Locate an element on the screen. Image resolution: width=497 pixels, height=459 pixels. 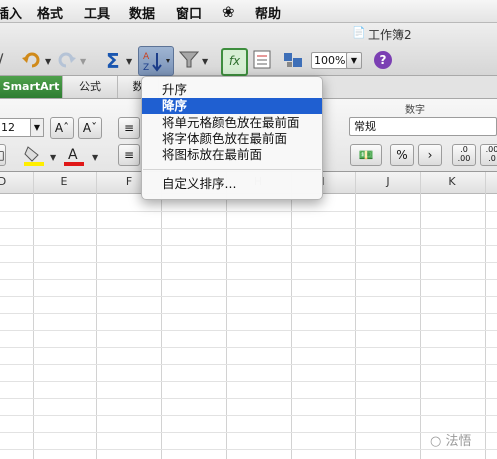
menu-insert: 插入 is located at coordinates (11, 12).